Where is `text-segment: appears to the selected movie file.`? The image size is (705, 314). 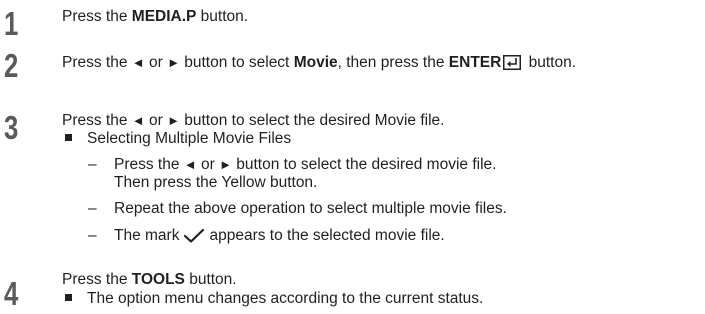 text-segment: appears to the selected movie file. is located at coordinates (327, 235).